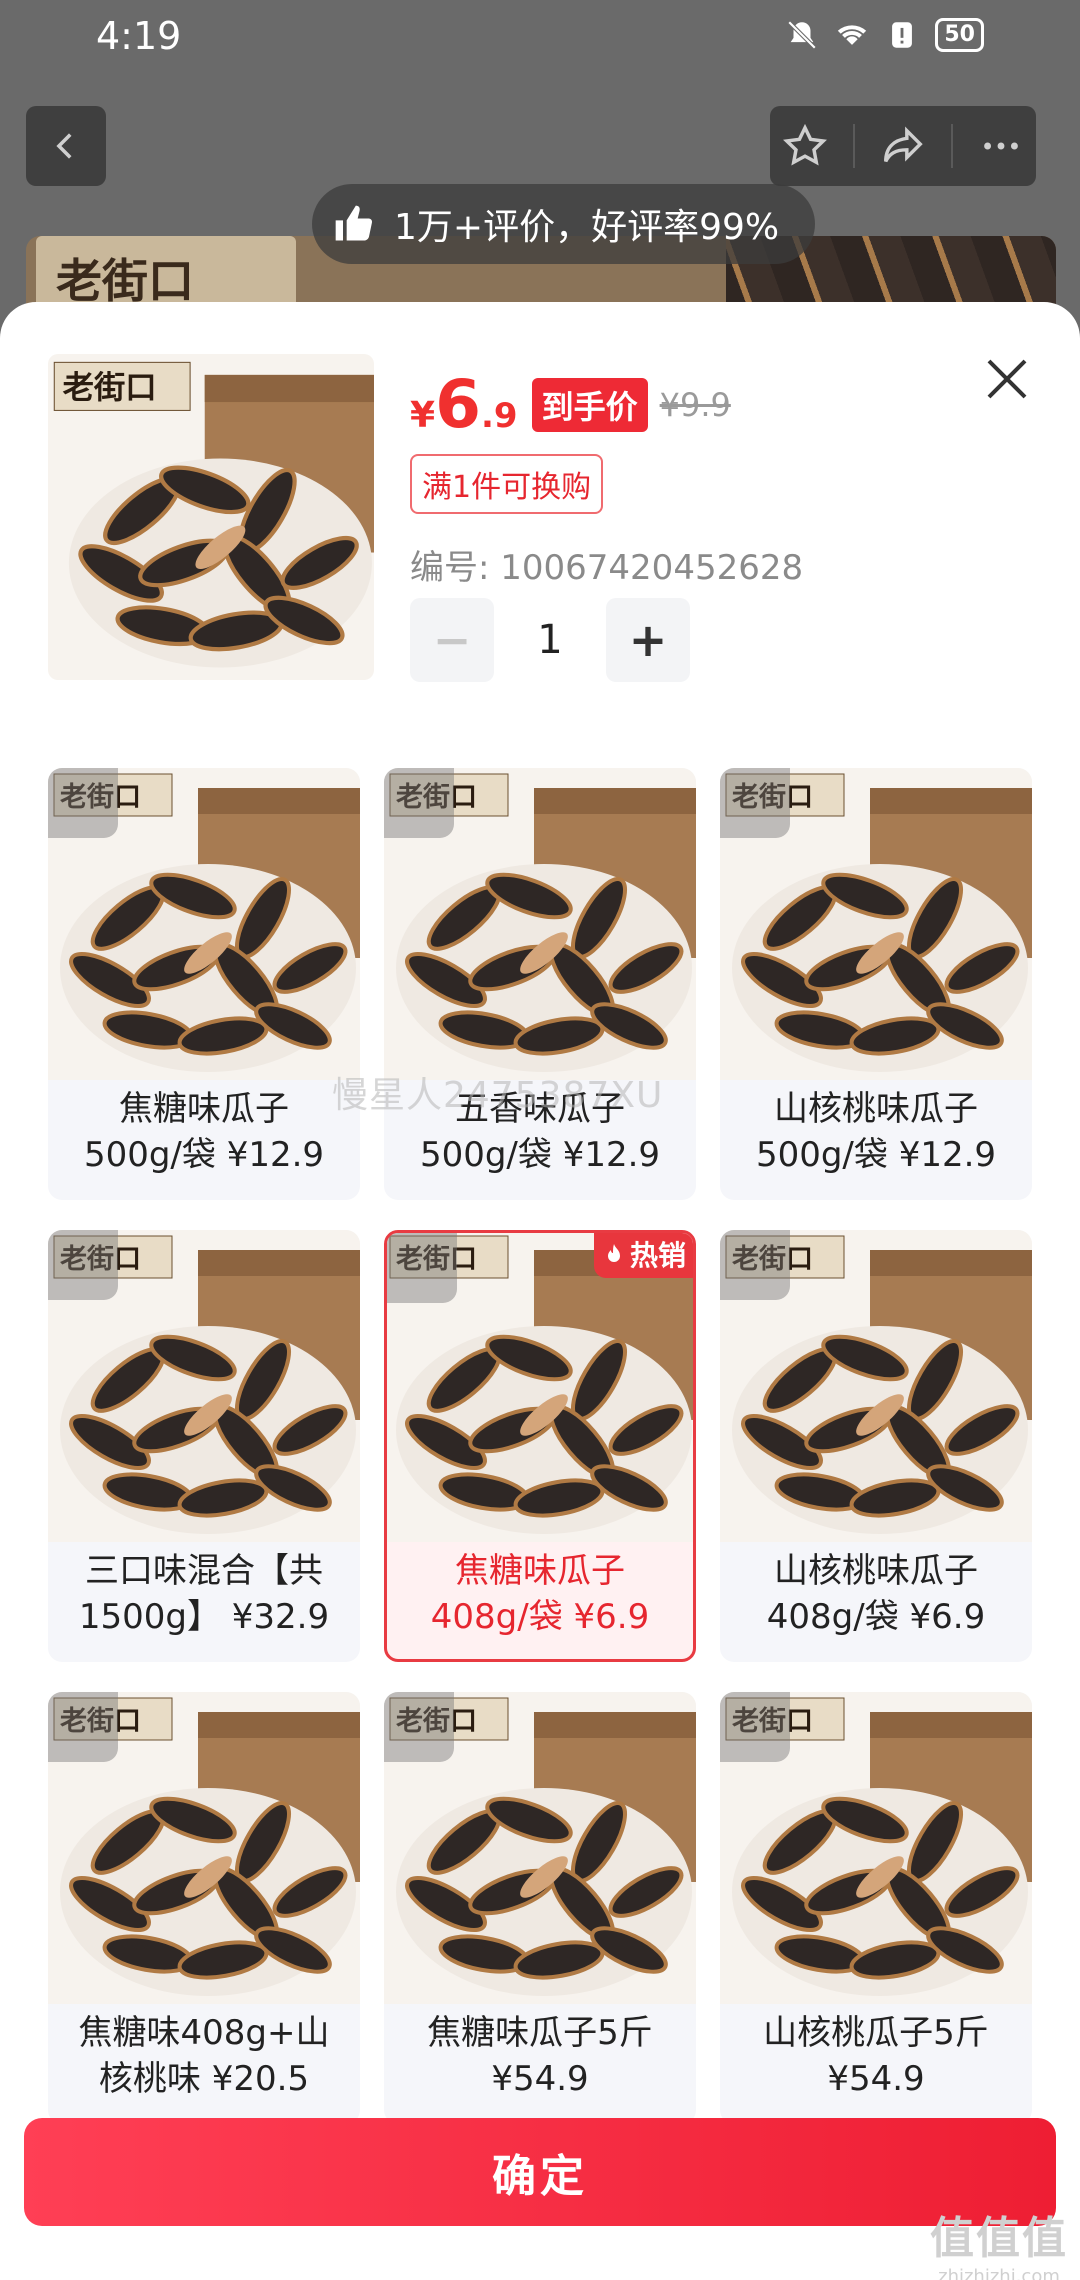  Describe the element at coordinates (1007, 379) in the screenshot. I see `close-icon` at that location.